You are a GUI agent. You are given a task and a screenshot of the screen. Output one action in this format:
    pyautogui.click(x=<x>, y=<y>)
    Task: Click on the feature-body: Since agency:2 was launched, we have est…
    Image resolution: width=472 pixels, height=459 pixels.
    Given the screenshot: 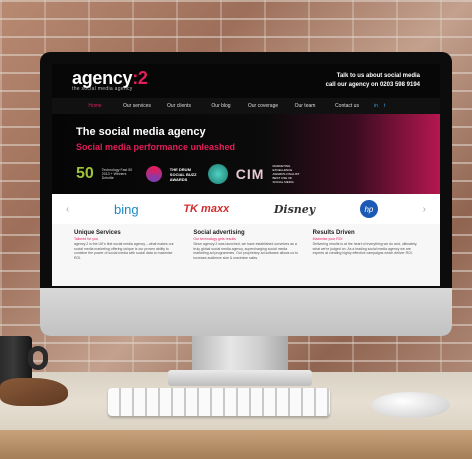 What is the action you would take?
    pyautogui.click(x=245, y=251)
    